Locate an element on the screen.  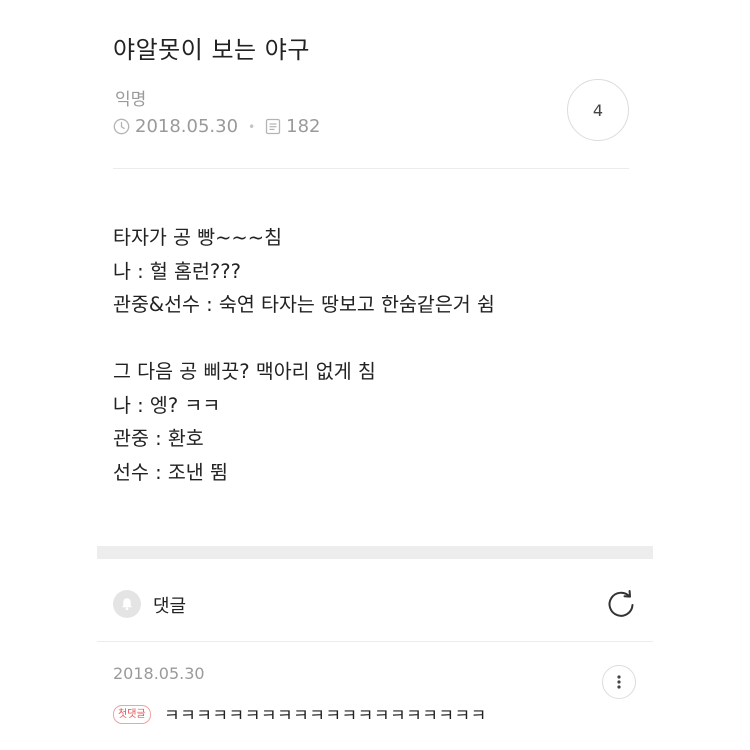
header-divider is located at coordinates (371, 168).